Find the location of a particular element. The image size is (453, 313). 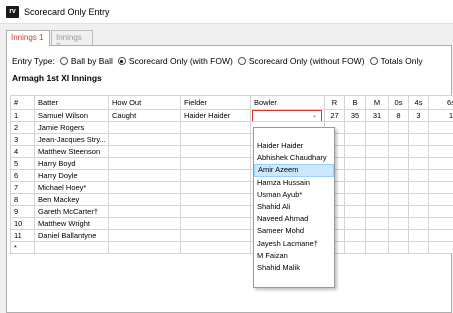

cell-batter: Gareth McCarter† is located at coordinates (71, 211).